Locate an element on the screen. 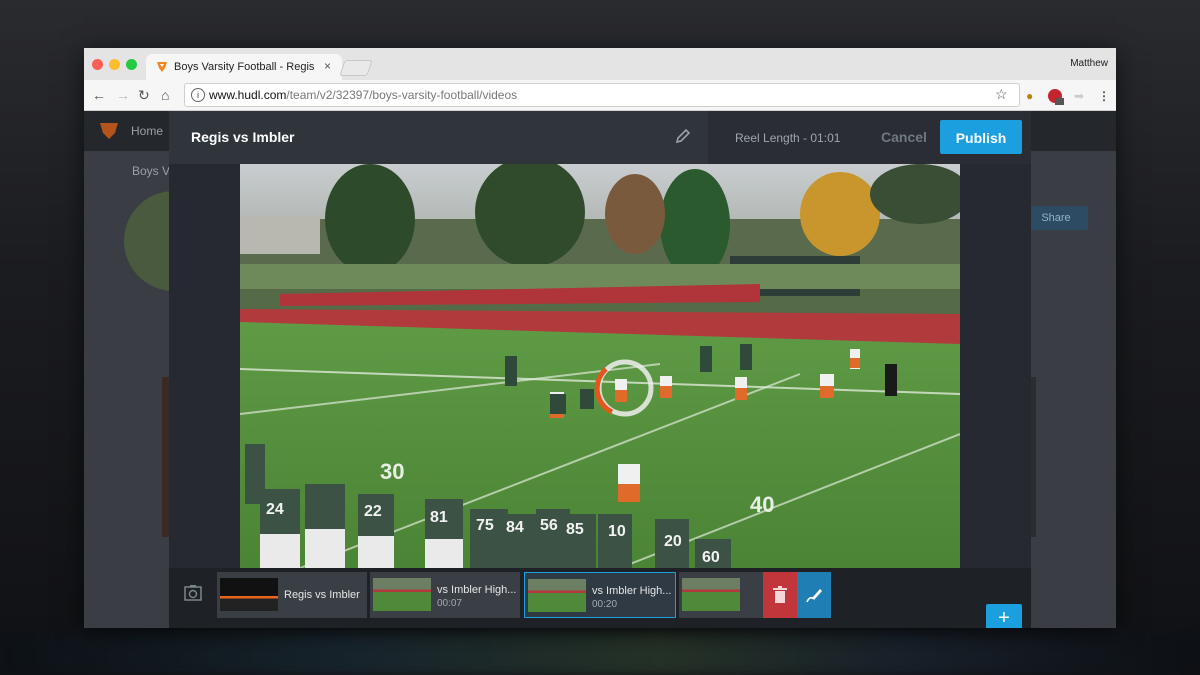 This screenshot has height=675, width=1200. house is located at coordinates (280, 235).